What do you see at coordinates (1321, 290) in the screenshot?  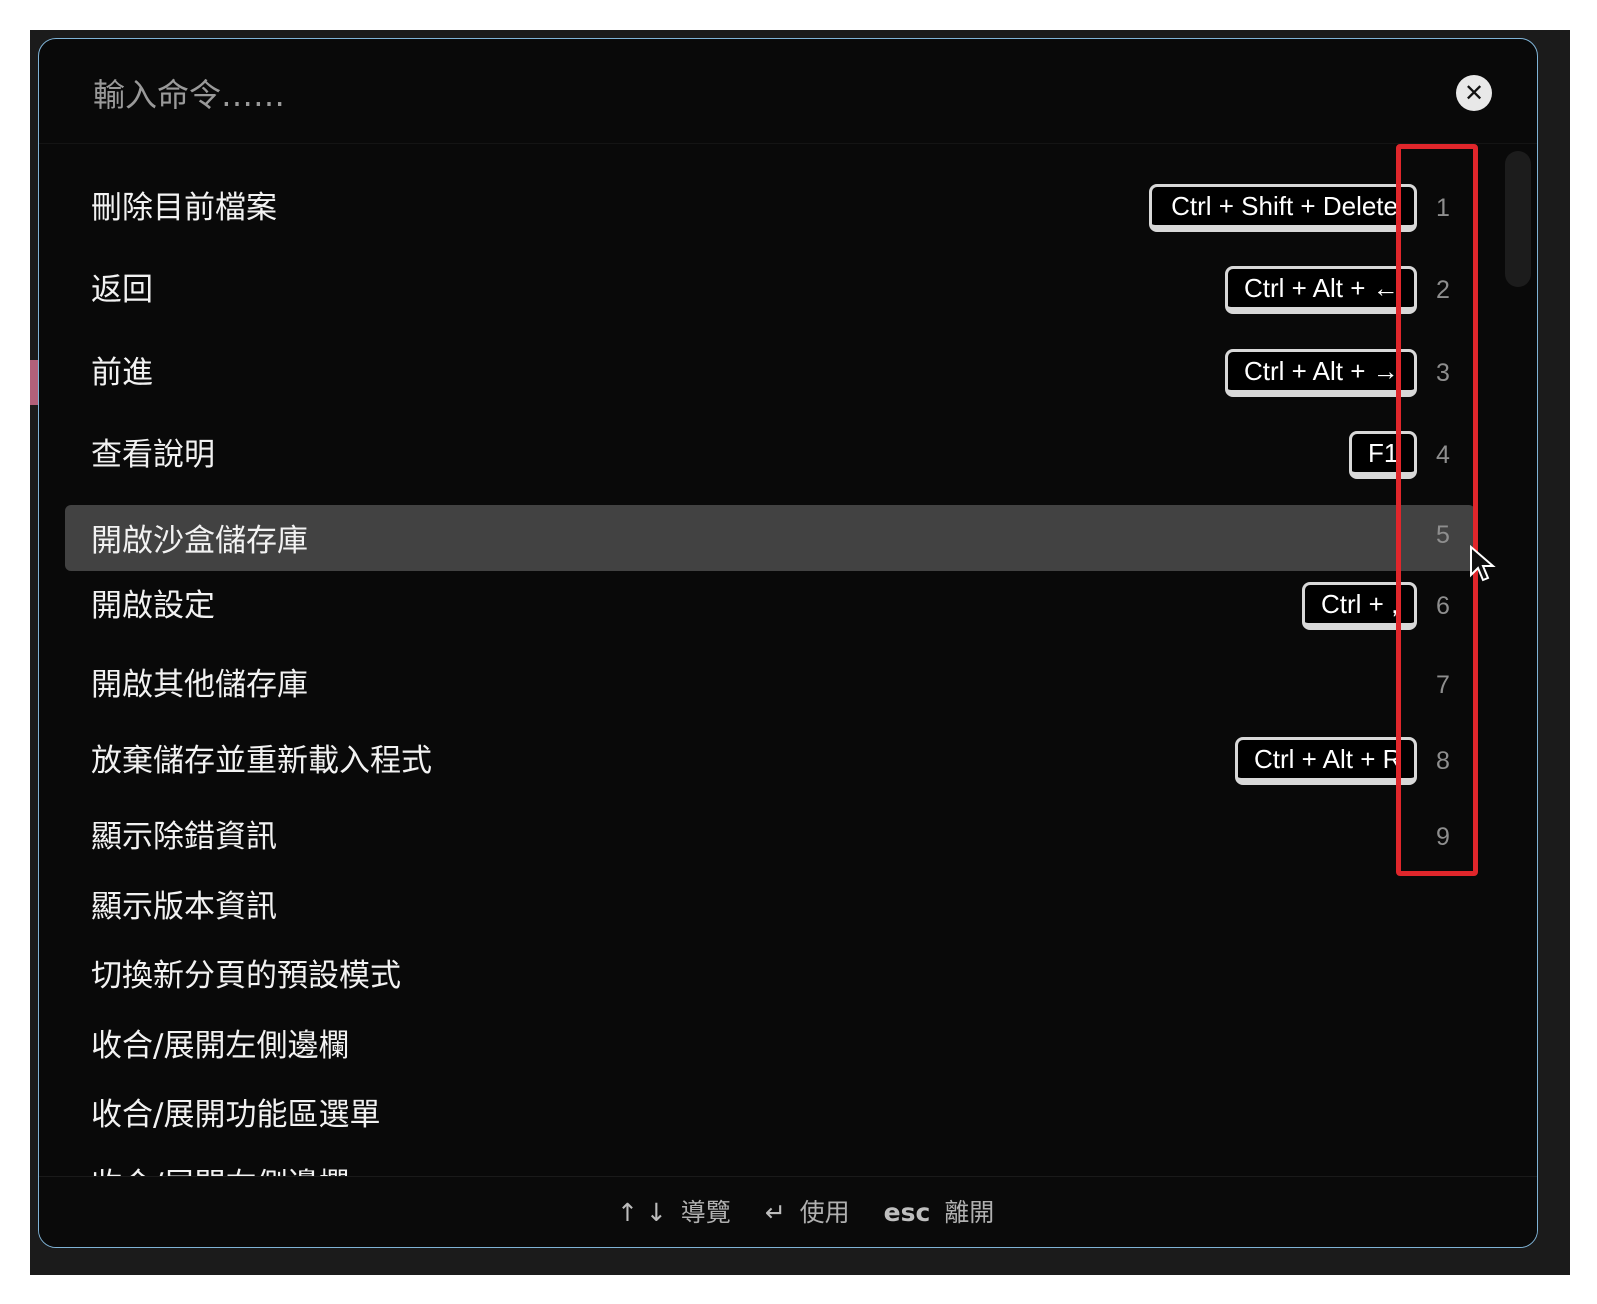 I see `shortcut-key: Ctrl + Alt + ←` at bounding box center [1321, 290].